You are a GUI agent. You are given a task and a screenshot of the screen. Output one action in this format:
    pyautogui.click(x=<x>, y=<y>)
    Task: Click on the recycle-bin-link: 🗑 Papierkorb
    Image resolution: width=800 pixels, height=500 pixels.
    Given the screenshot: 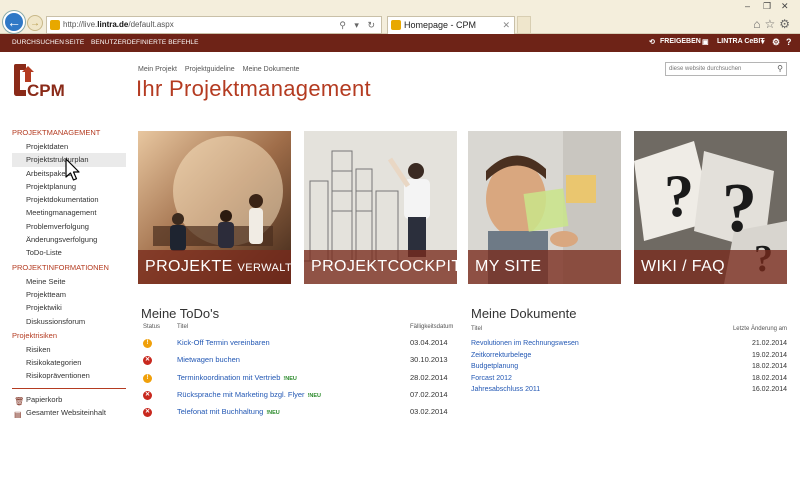 What is the action you would take?
    pyautogui.click(x=69, y=399)
    